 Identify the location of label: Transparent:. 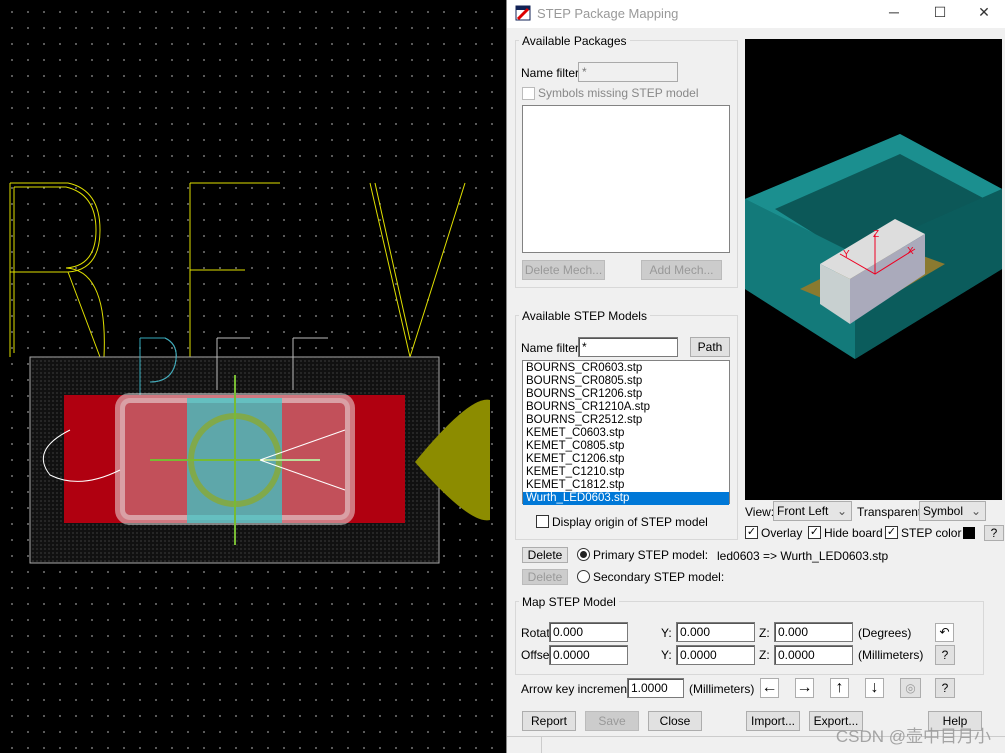
(891, 512).